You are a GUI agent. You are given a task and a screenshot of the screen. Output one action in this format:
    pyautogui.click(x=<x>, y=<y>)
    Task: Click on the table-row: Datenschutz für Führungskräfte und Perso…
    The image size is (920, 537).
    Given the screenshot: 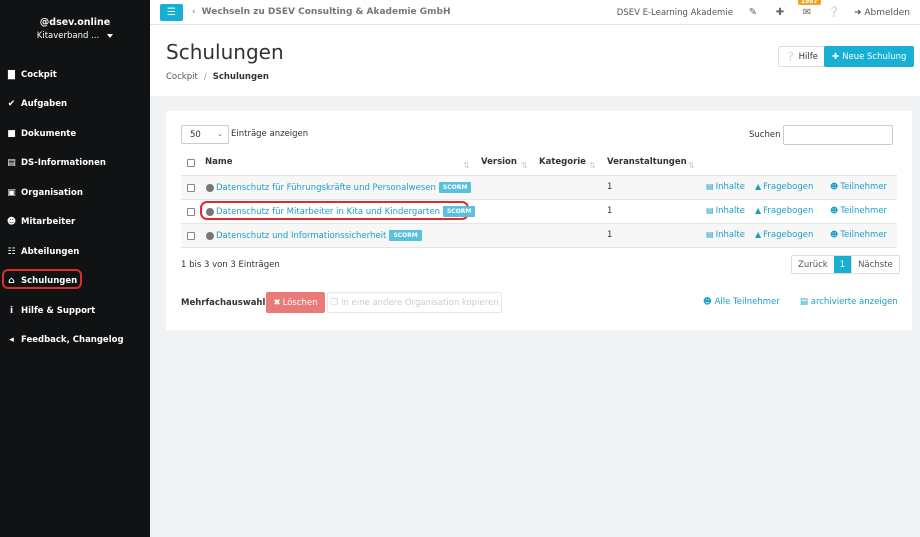 What is the action you would take?
    pyautogui.click(x=539, y=188)
    